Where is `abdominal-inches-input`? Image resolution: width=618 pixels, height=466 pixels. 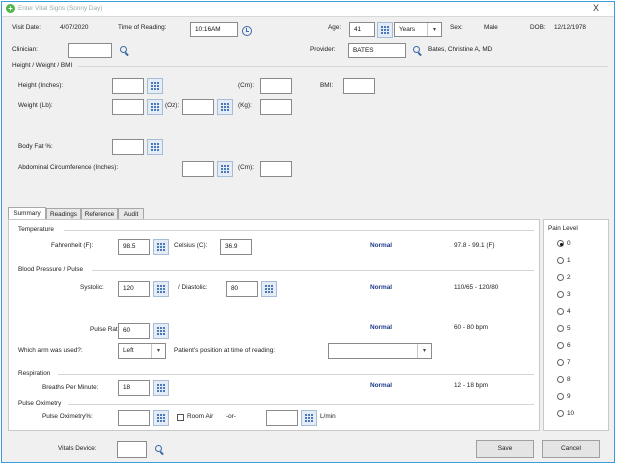 abdominal-inches-input is located at coordinates (198, 169).